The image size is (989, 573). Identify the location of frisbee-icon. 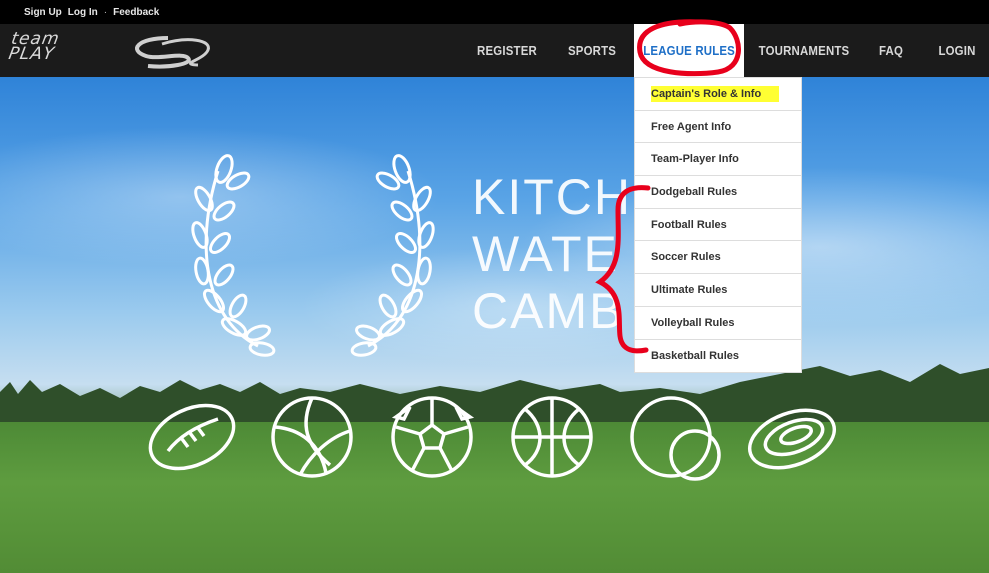
(792, 439).